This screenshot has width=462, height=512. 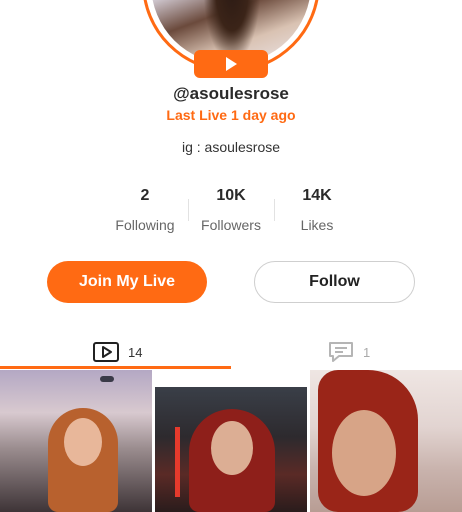 What do you see at coordinates (115, 367) in the screenshot?
I see `active-tab-indicator` at bounding box center [115, 367].